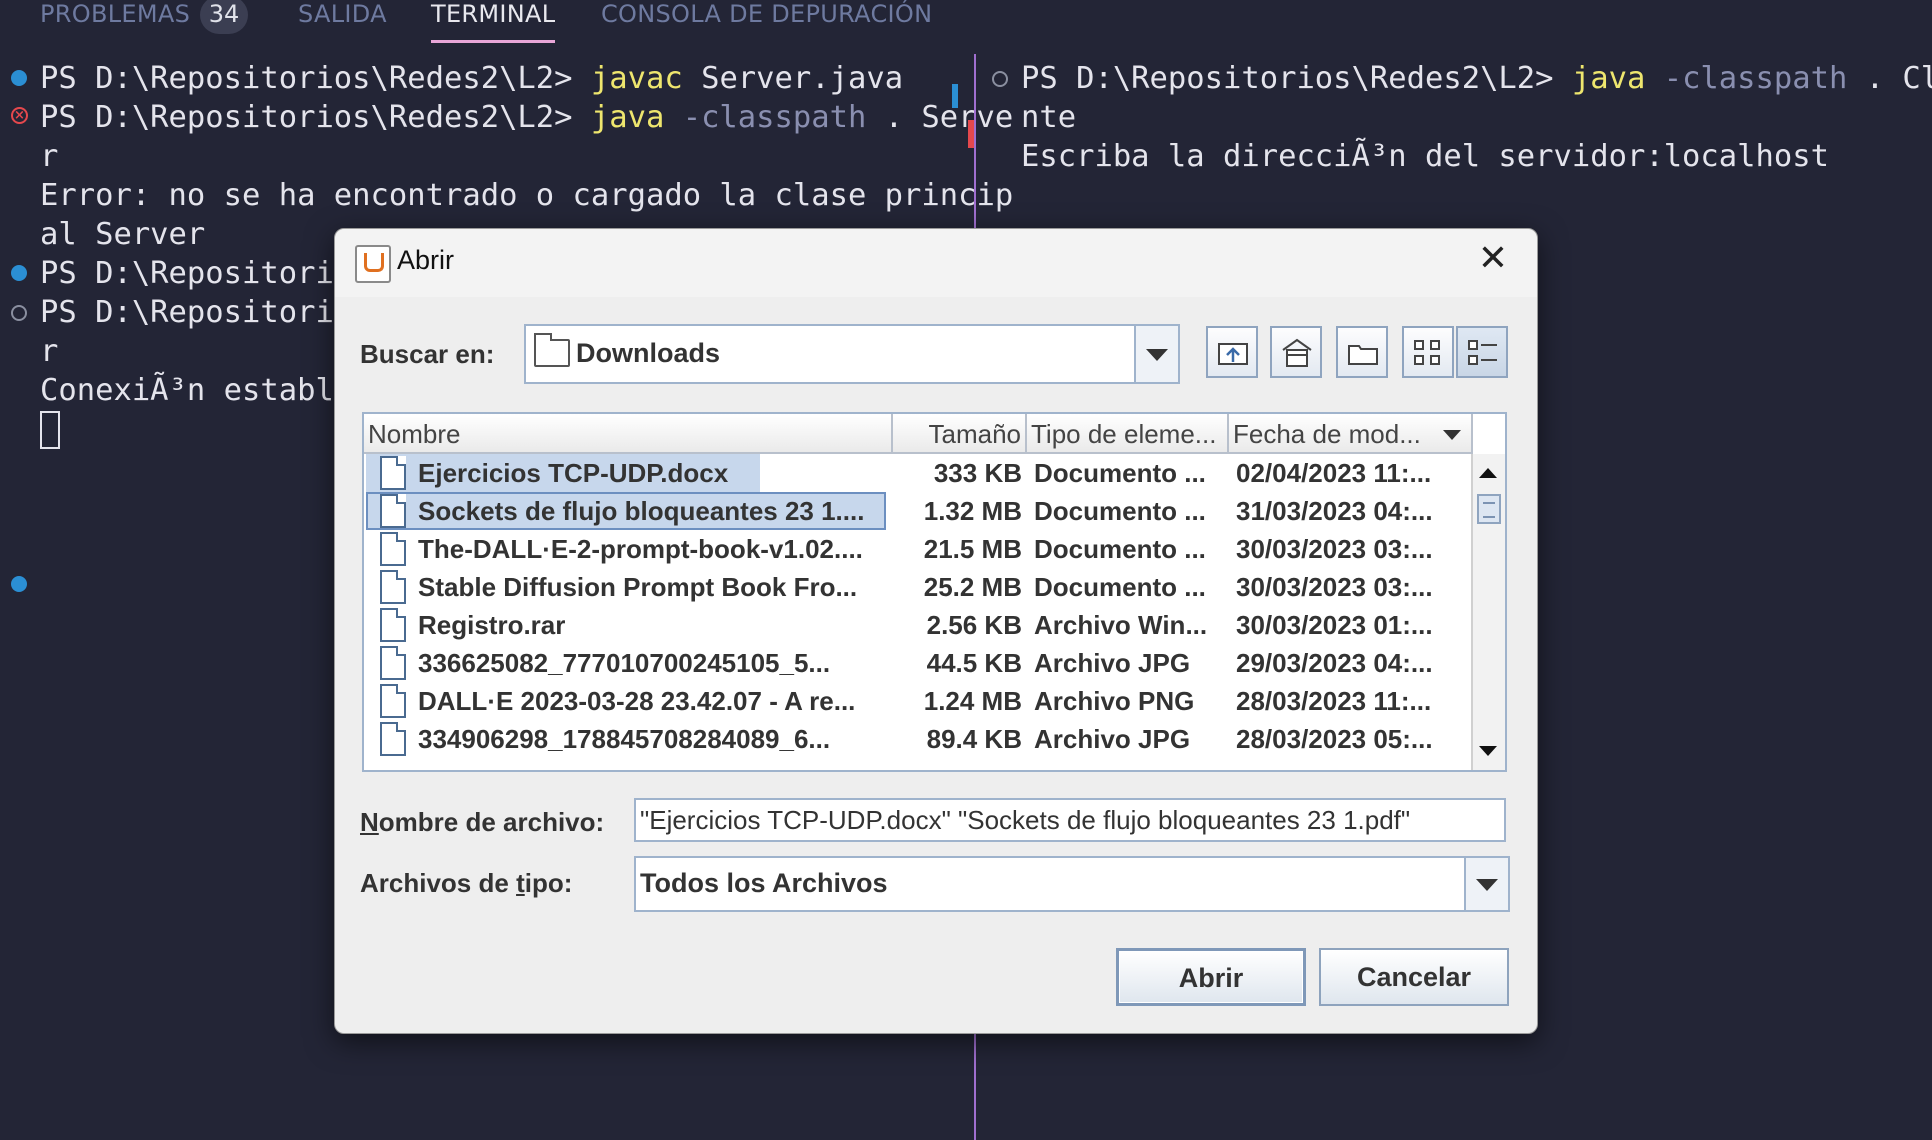 The width and height of the screenshot is (1932, 1140). Describe the element at coordinates (974, 739) in the screenshot. I see `file-size: 89.4 KB` at that location.